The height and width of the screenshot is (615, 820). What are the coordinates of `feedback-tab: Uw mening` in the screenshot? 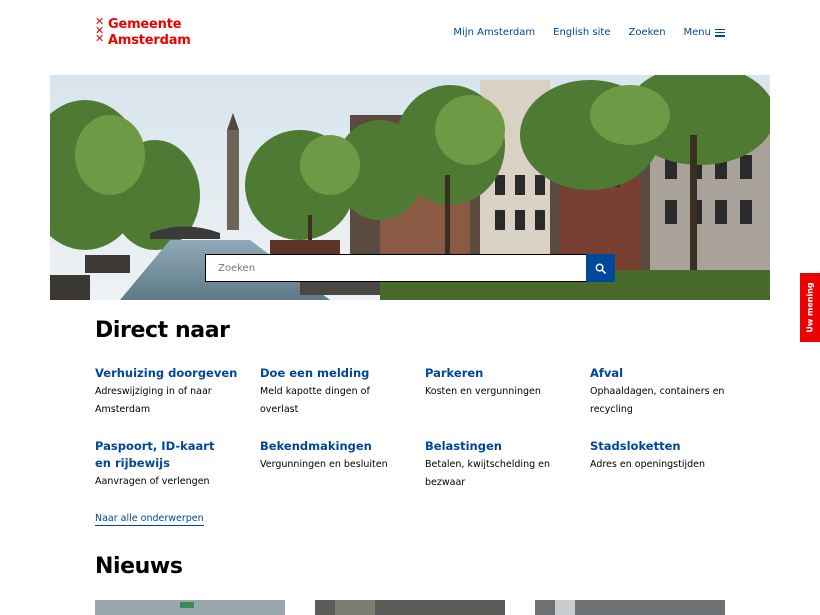 It's located at (810, 307).